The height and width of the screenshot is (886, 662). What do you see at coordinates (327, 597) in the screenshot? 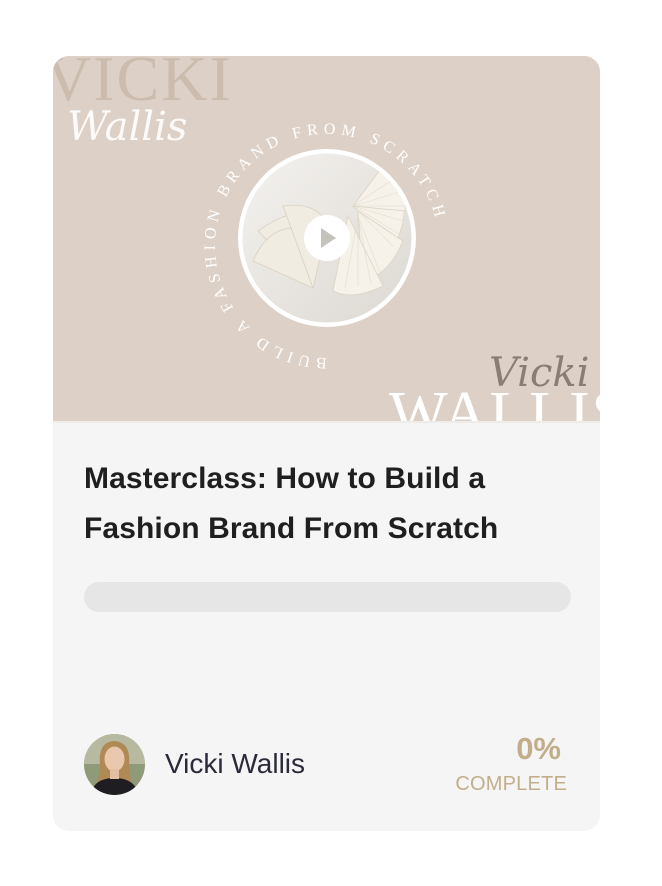
I see `progress-bar` at bounding box center [327, 597].